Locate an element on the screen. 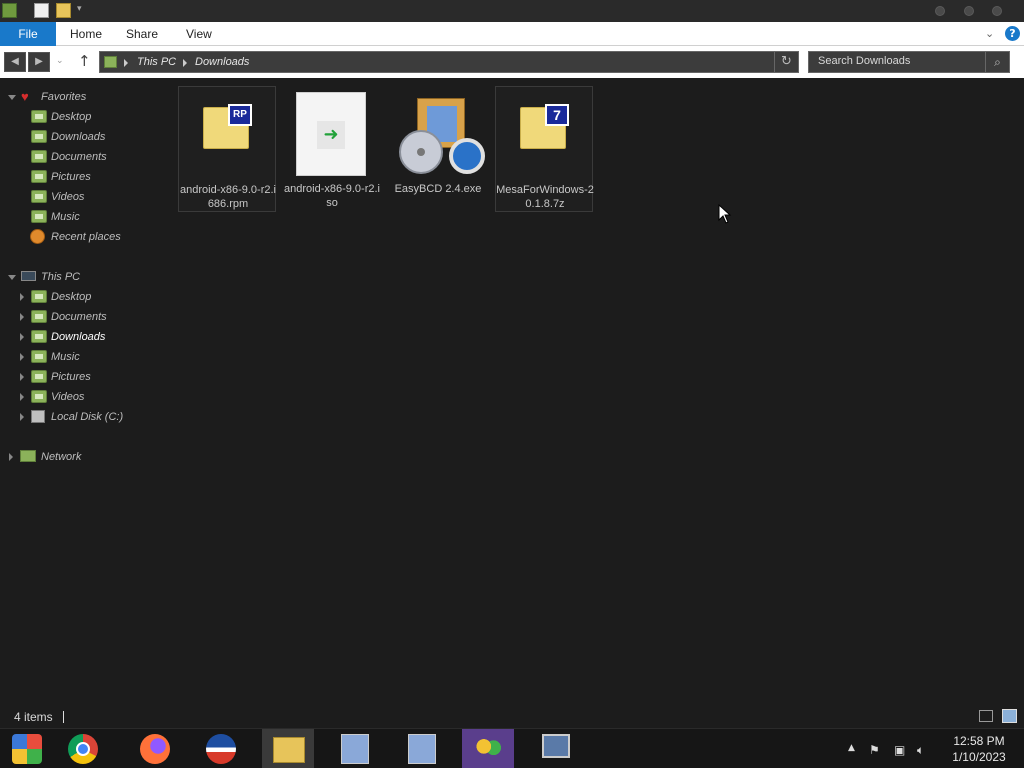 Image resolution: width=1024 pixels, height=768 pixels. file-item: RP android-x86-9.0-r2.i686.rpm is located at coordinates (227, 149).